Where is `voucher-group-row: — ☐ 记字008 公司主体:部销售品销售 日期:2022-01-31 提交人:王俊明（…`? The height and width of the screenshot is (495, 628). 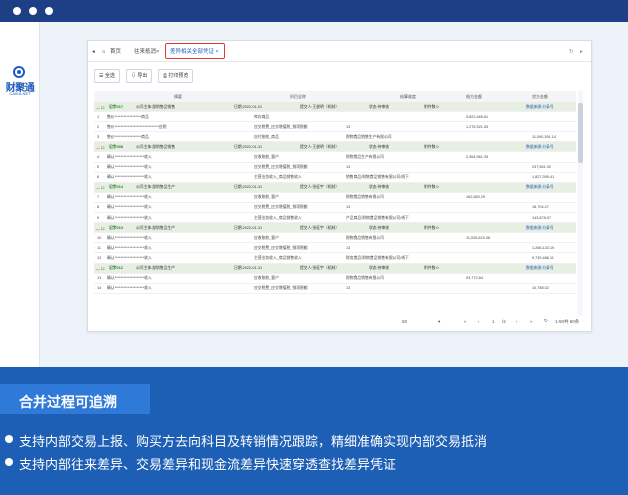
voucher-group-row: — ☐ 记字008 公司主体:部销售品销售 日期:2022-01-31 提交人:王俊明（… is located at coordinates (335, 147).